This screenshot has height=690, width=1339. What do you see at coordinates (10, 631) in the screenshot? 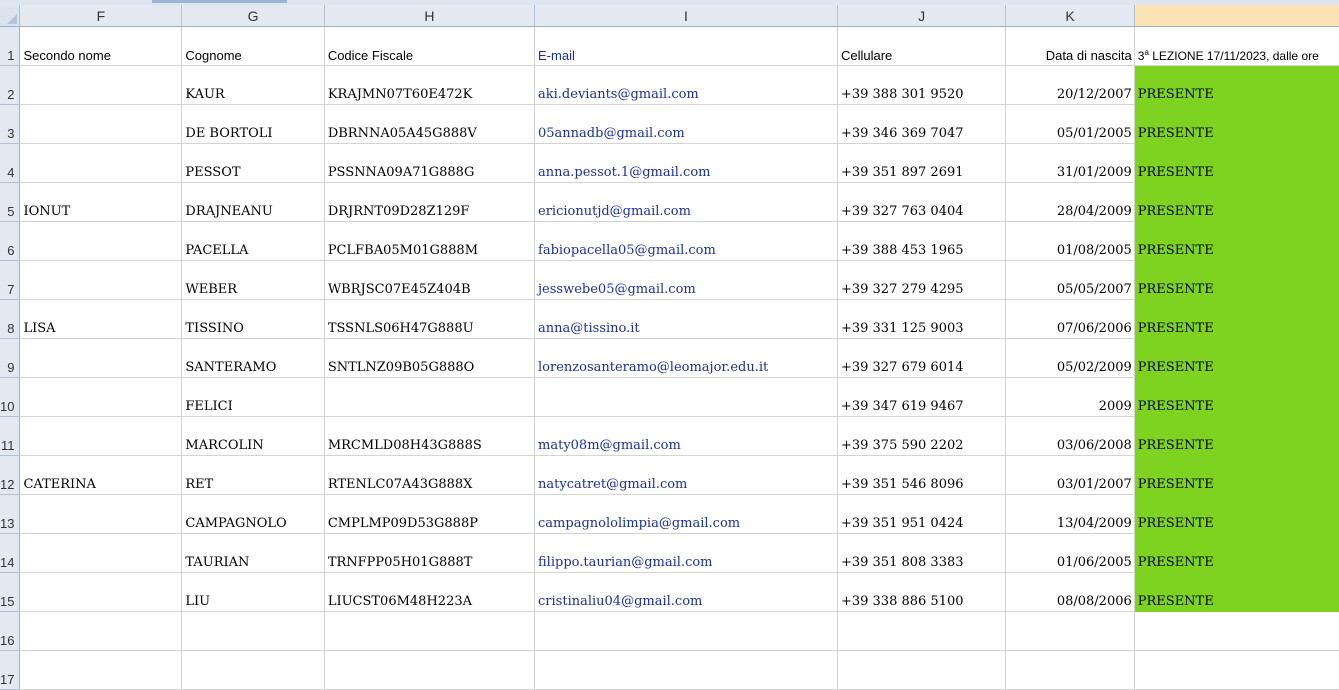
I see `row-header: 16` at bounding box center [10, 631].